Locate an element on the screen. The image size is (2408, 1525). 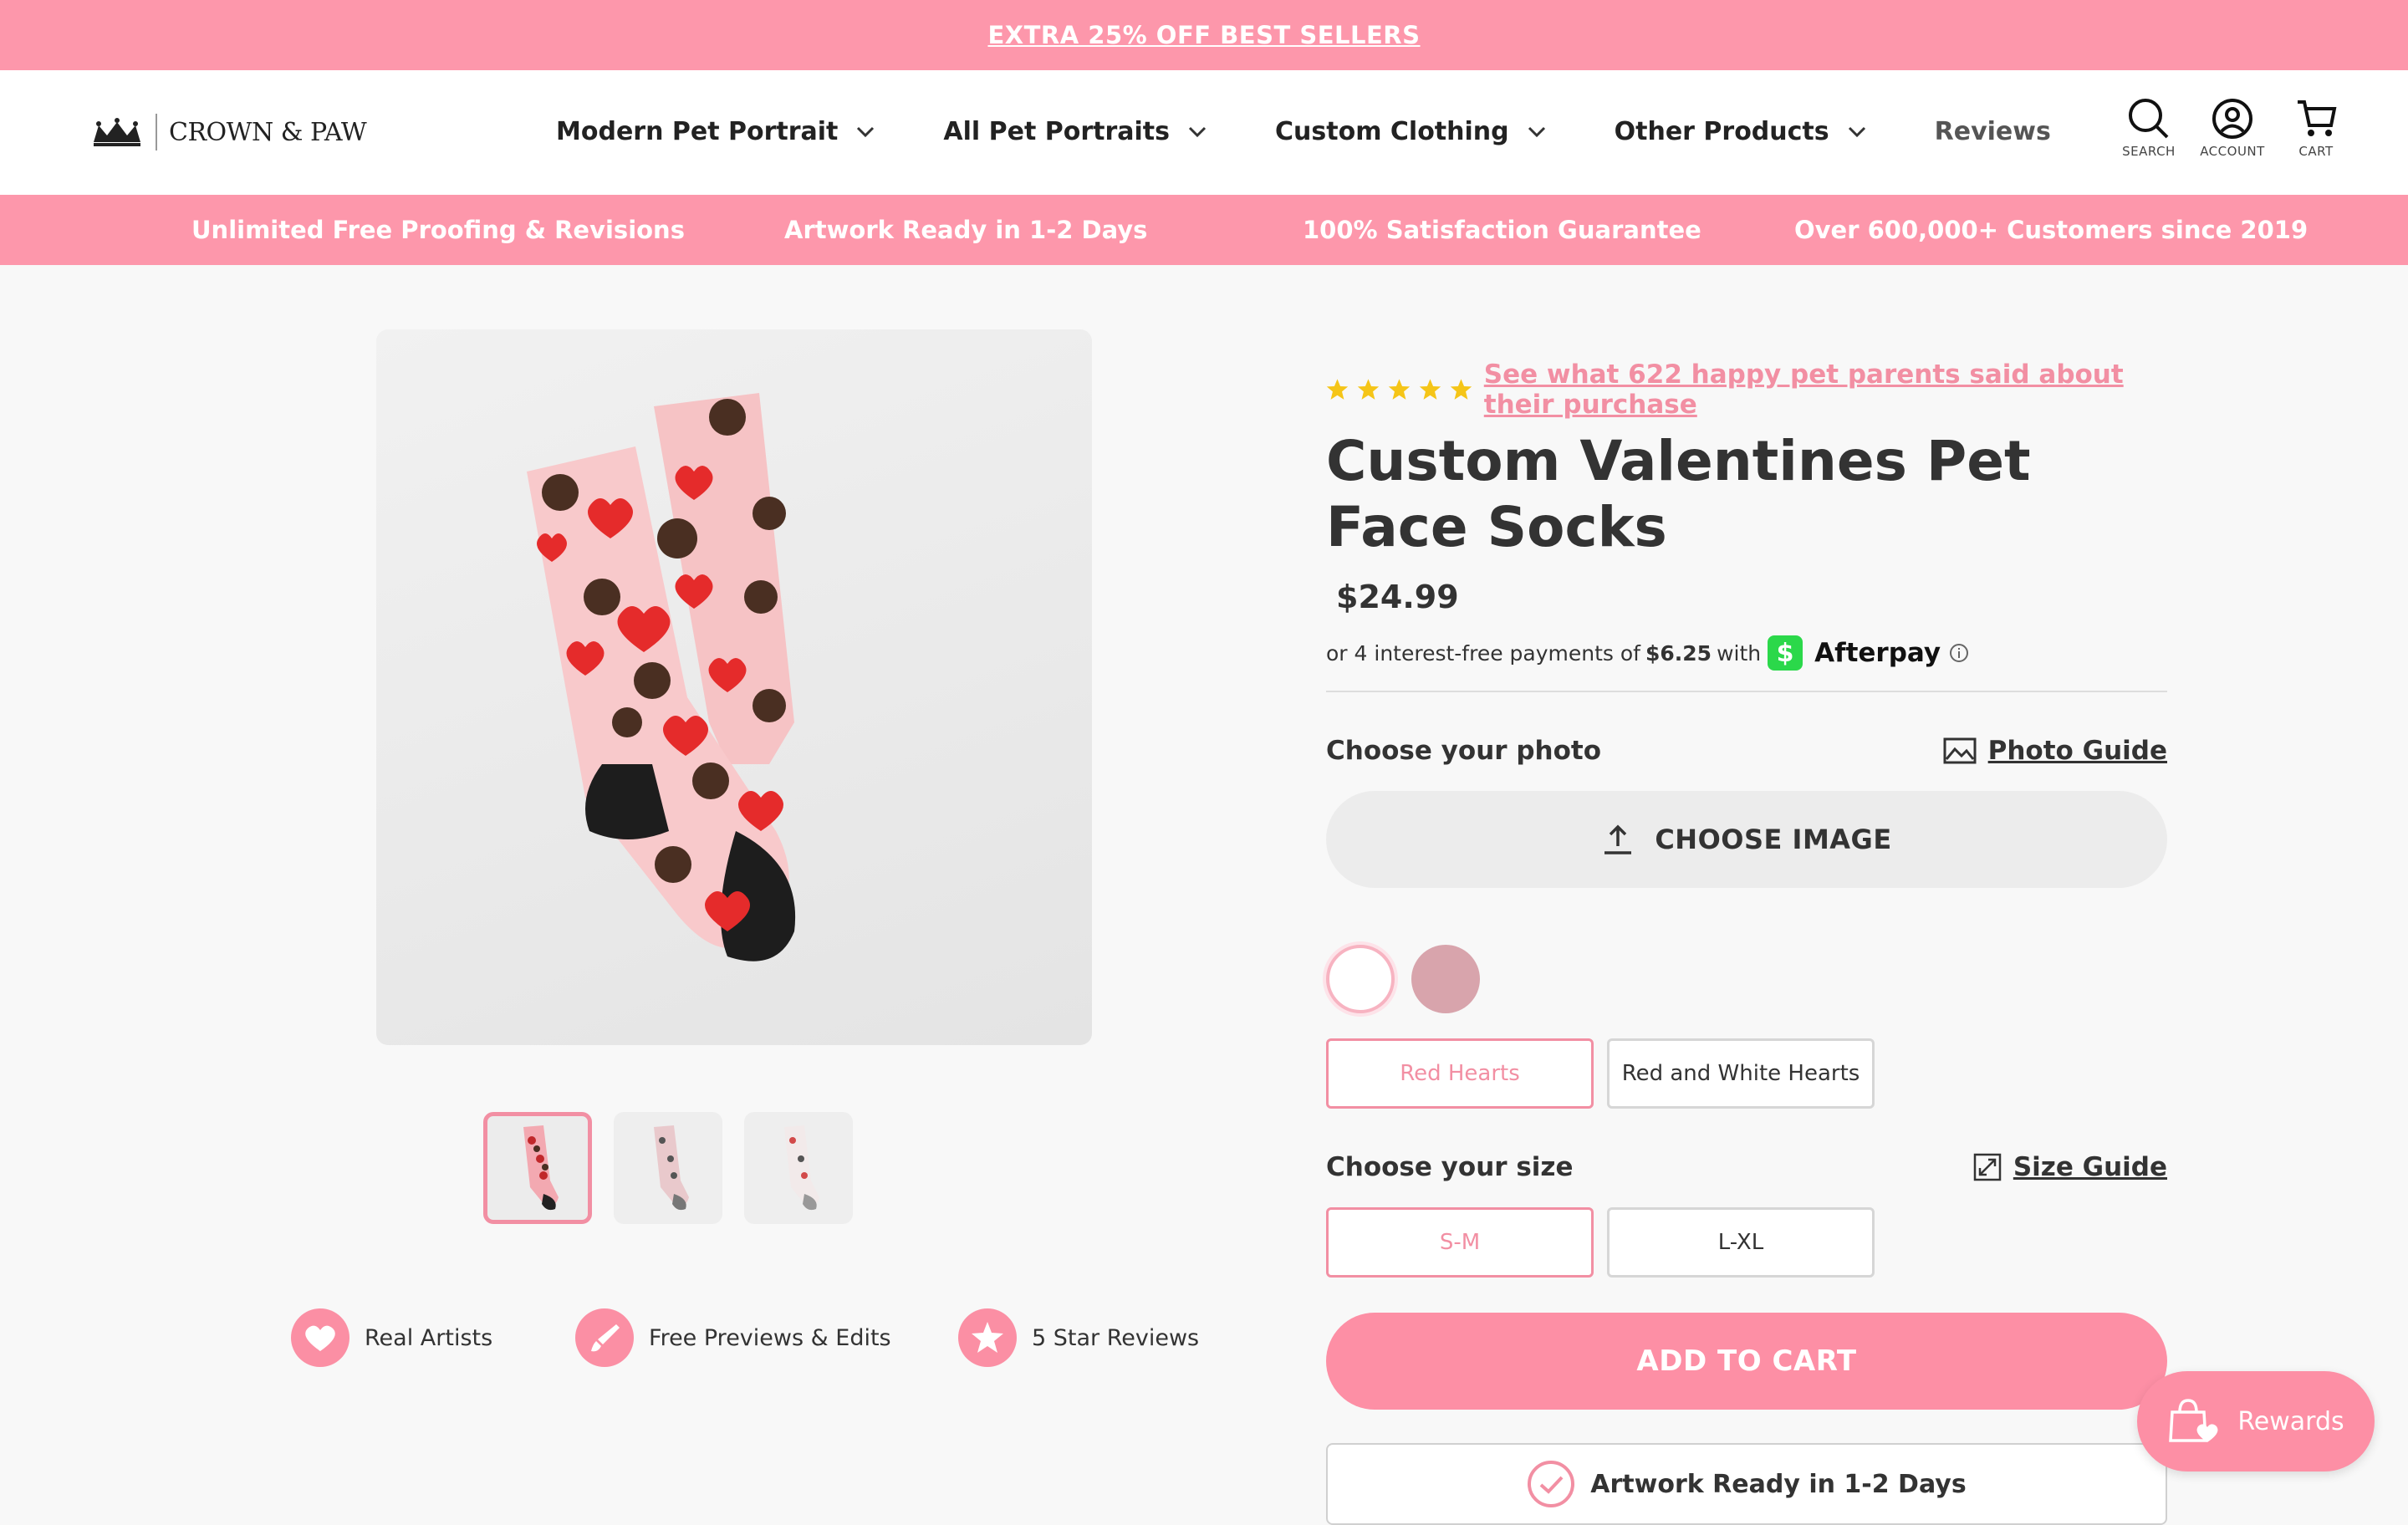
account-button: ACCOUNT is located at coordinates (2232, 128).